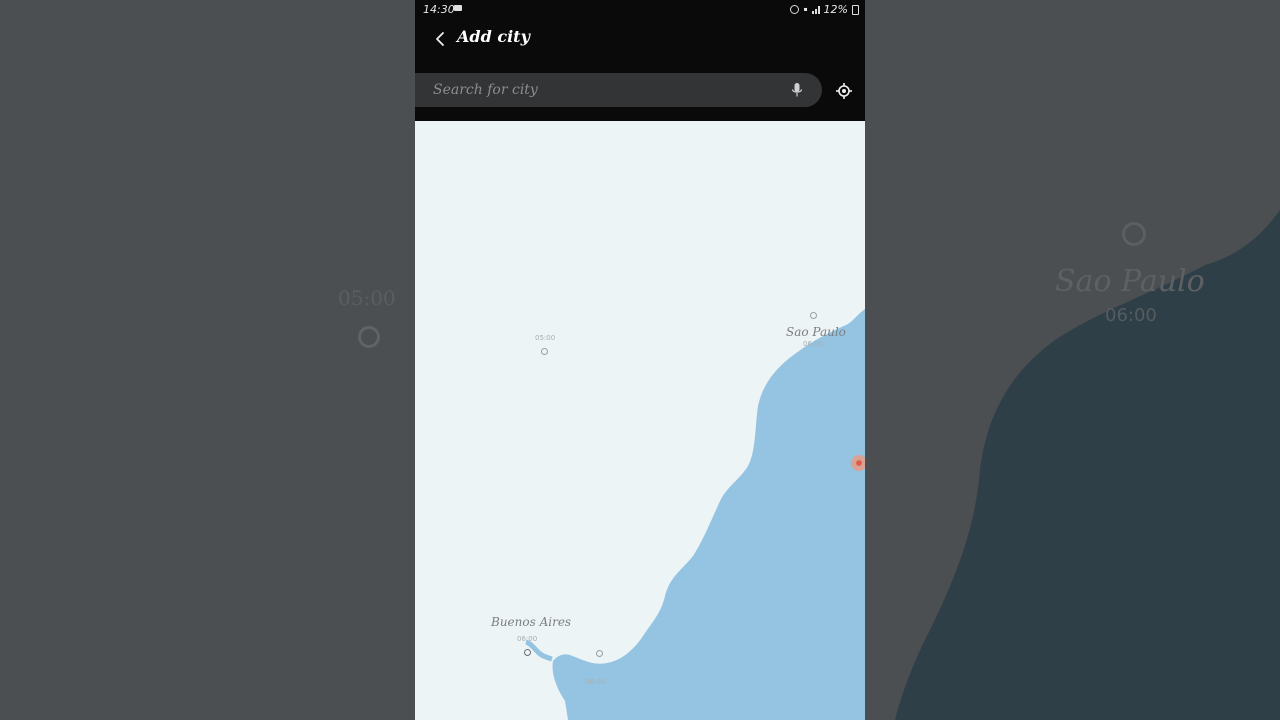 This screenshot has height=720, width=1280. Describe the element at coordinates (527, 652) in the screenshot. I see `city-dot-buenos-aires` at that location.